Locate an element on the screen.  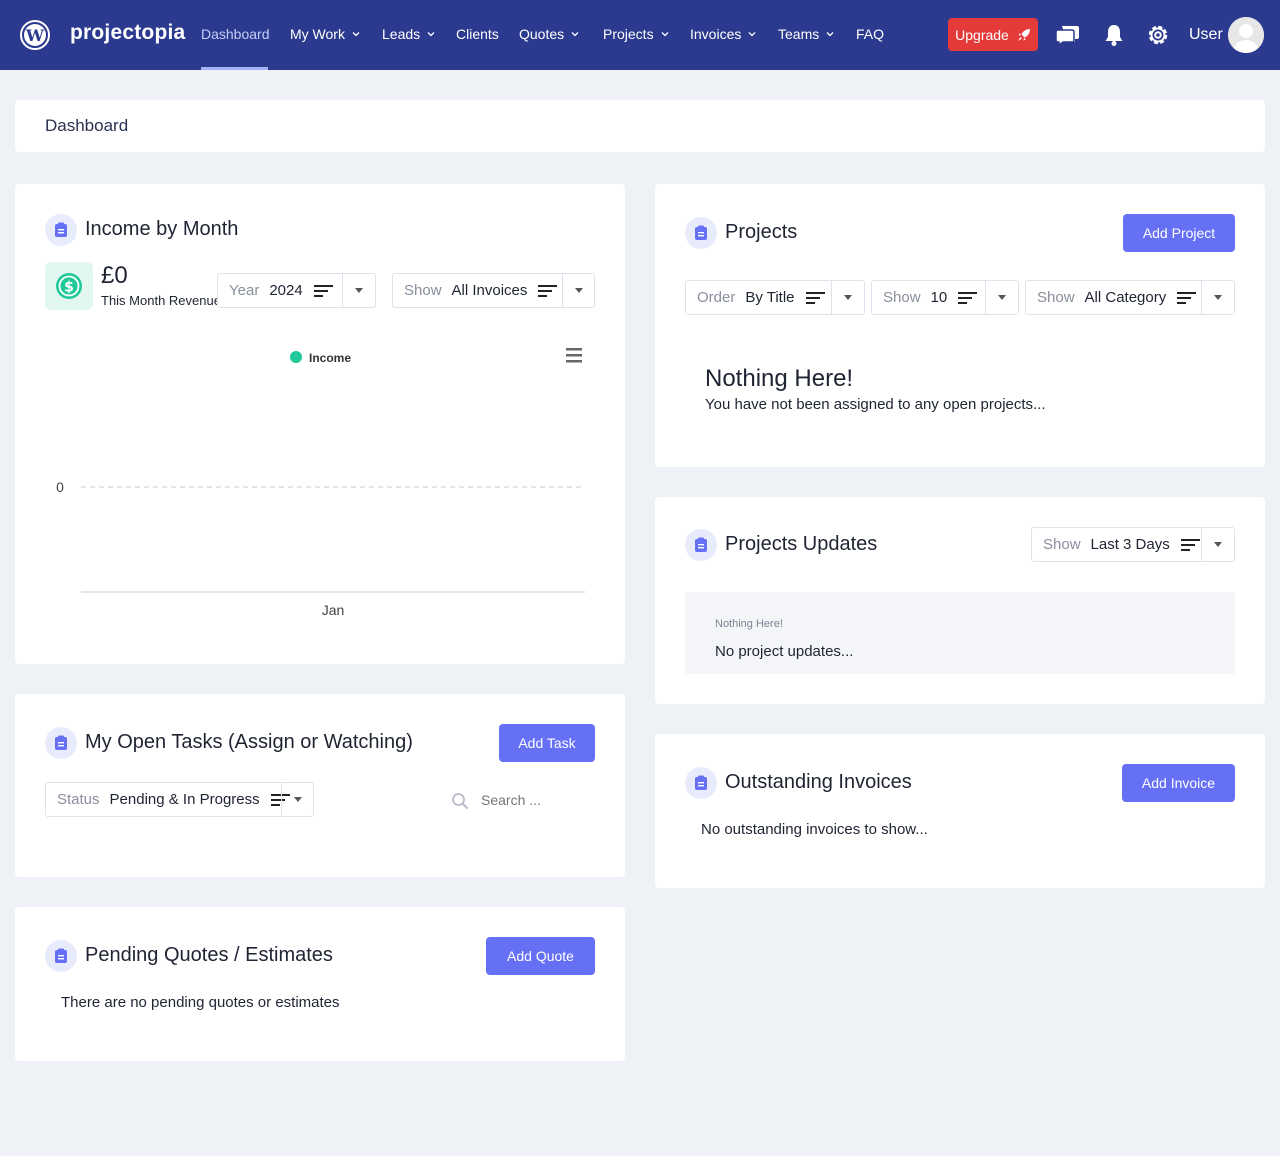
projects-empty-title: Nothing Here! is located at coordinates (779, 378).